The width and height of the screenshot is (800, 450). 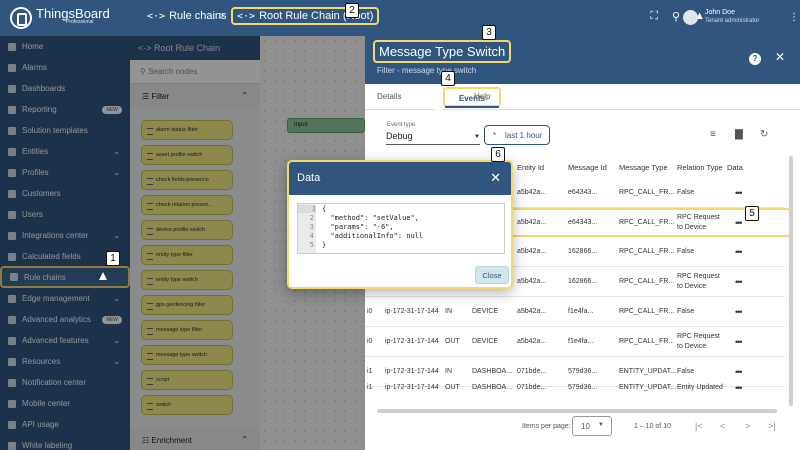 I want to click on more-vert-icon: ⋮, so click(x=794, y=17).